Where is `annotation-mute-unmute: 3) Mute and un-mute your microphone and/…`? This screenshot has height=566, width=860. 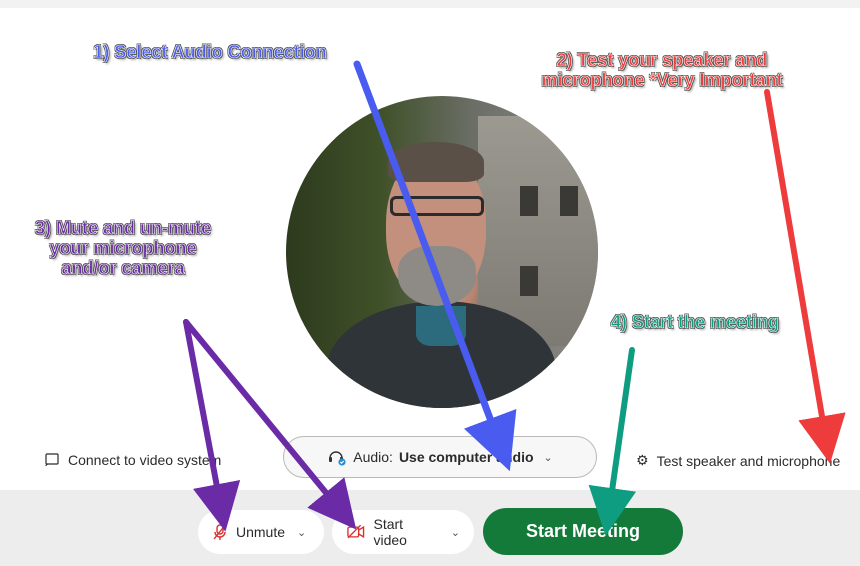
annotation-mute-unmute: 3) Mute and un-mute your microphone and/… is located at coordinates (123, 248).